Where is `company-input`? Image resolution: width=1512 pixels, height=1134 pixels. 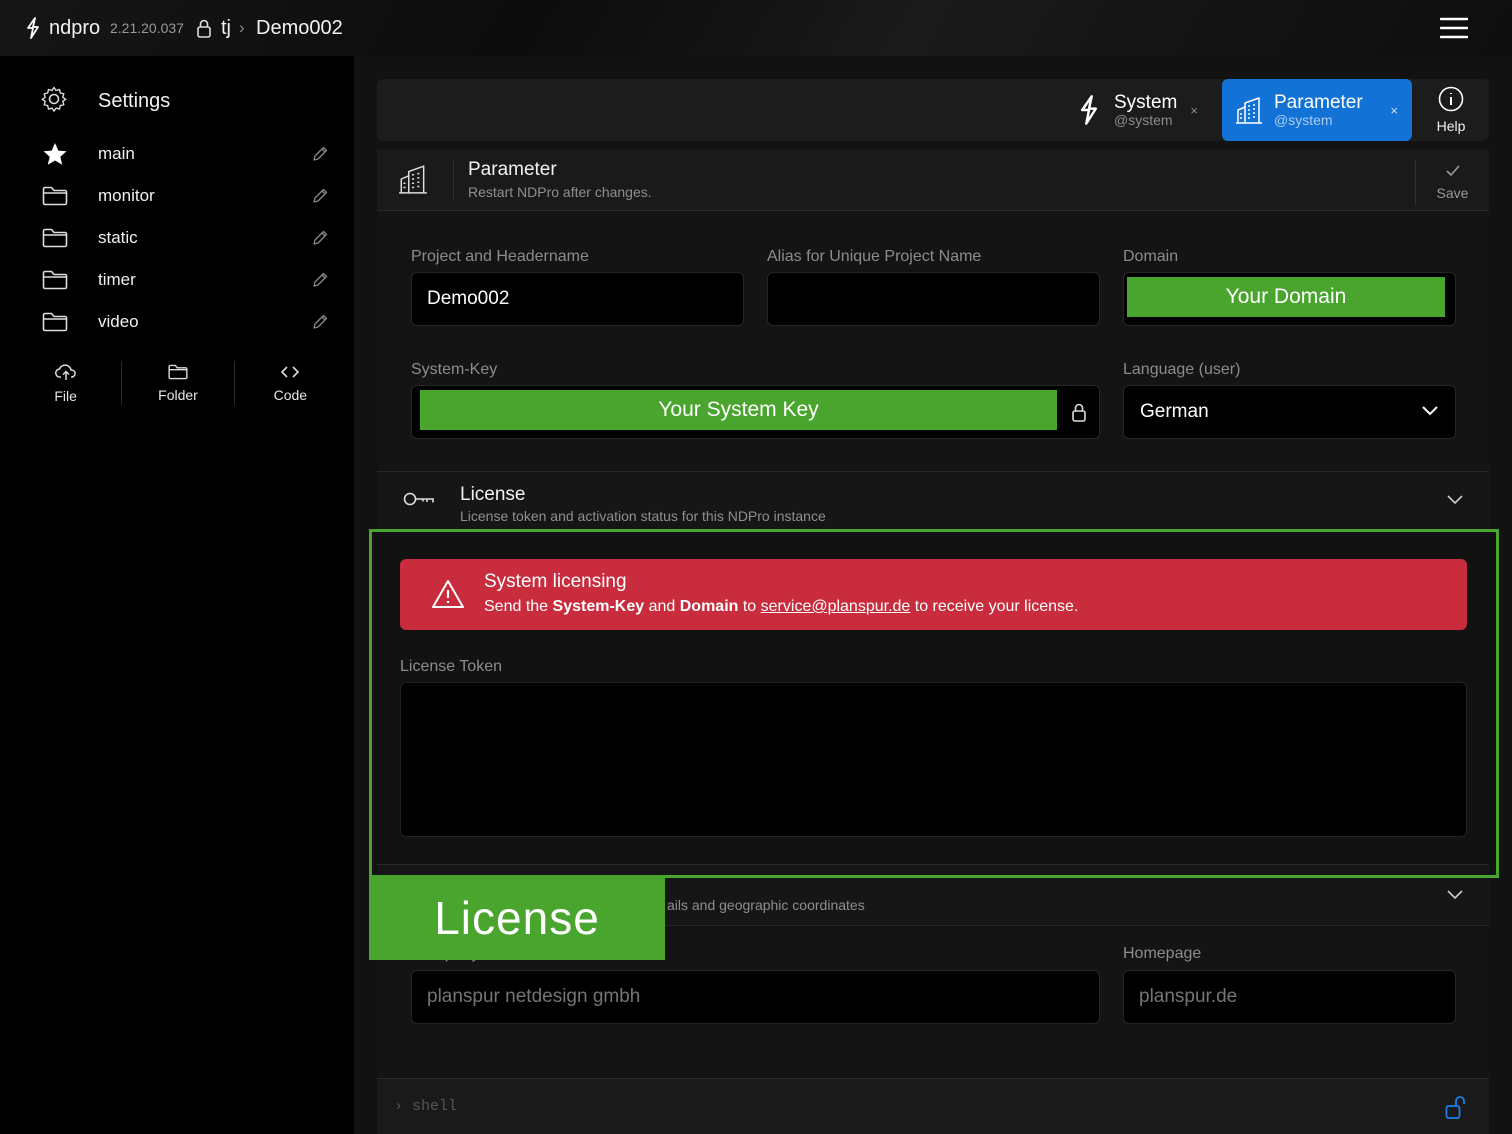
company-input is located at coordinates (755, 997).